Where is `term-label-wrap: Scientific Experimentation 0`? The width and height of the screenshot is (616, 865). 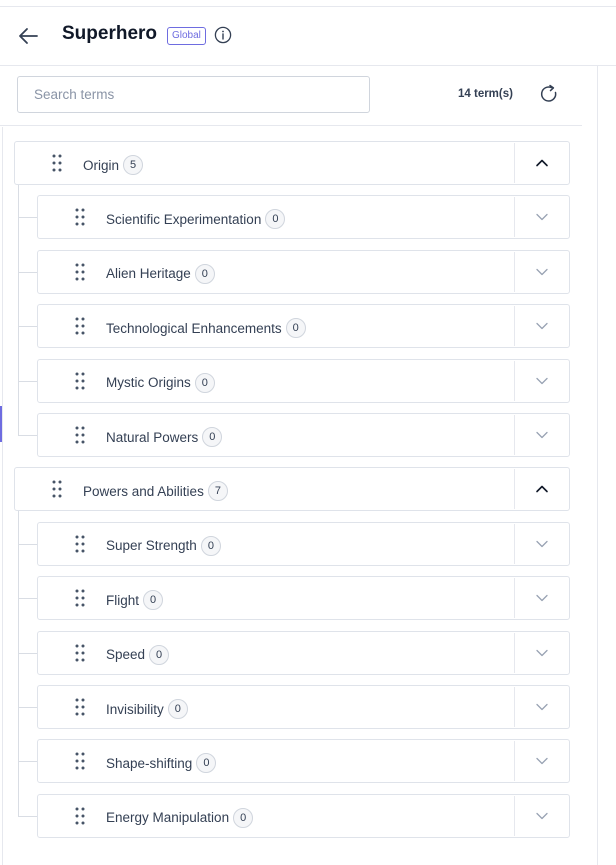 term-label-wrap: Scientific Experimentation 0 is located at coordinates (196, 219).